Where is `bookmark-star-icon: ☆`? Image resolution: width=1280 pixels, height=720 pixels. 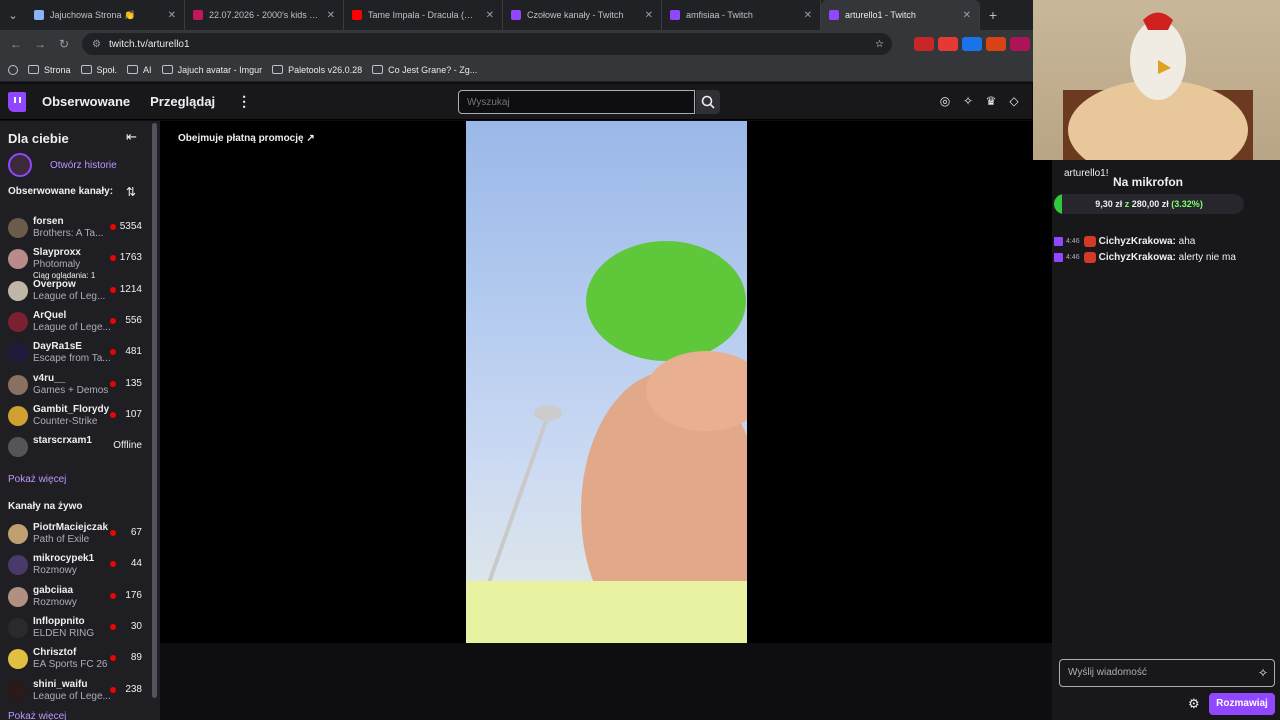 bookmark-star-icon: ☆ is located at coordinates (879, 44).